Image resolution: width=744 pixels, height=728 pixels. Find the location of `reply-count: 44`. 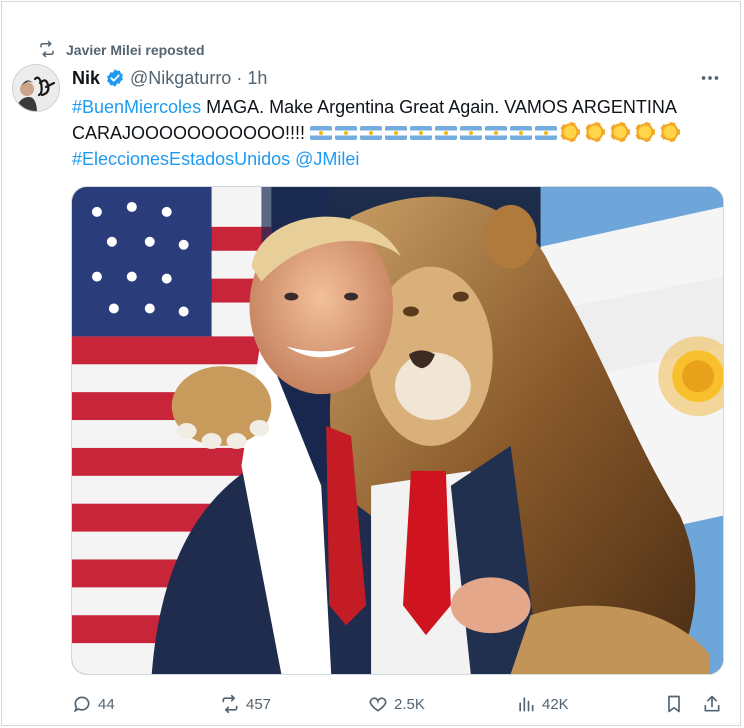

reply-count: 44 is located at coordinates (106, 704).